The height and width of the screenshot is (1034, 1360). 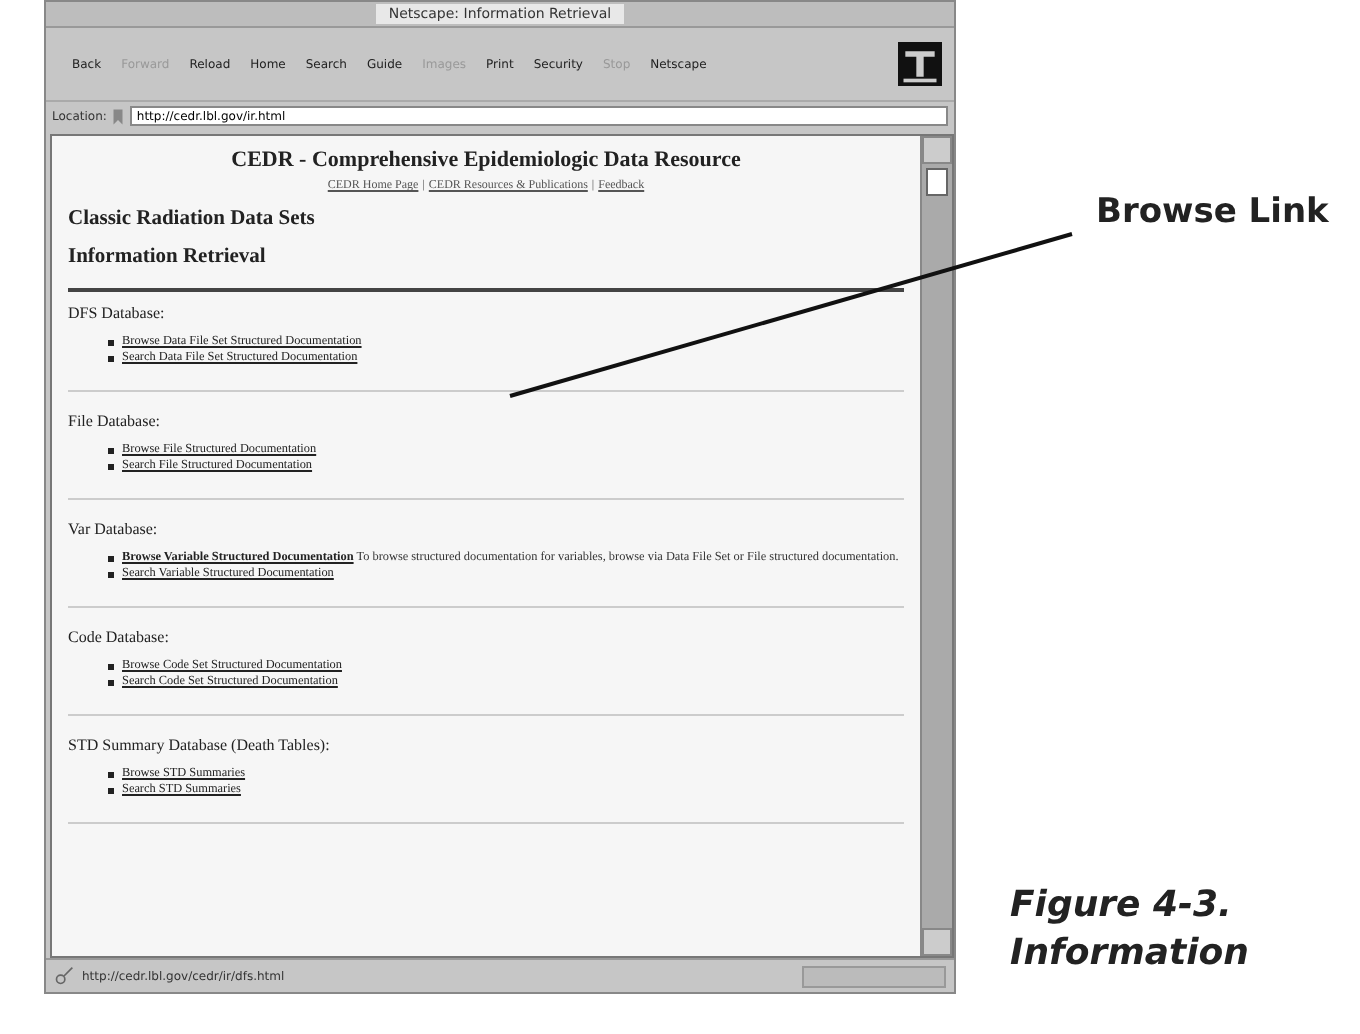 I want to click on section-heading: DFS Database:, so click(x=117, y=313).